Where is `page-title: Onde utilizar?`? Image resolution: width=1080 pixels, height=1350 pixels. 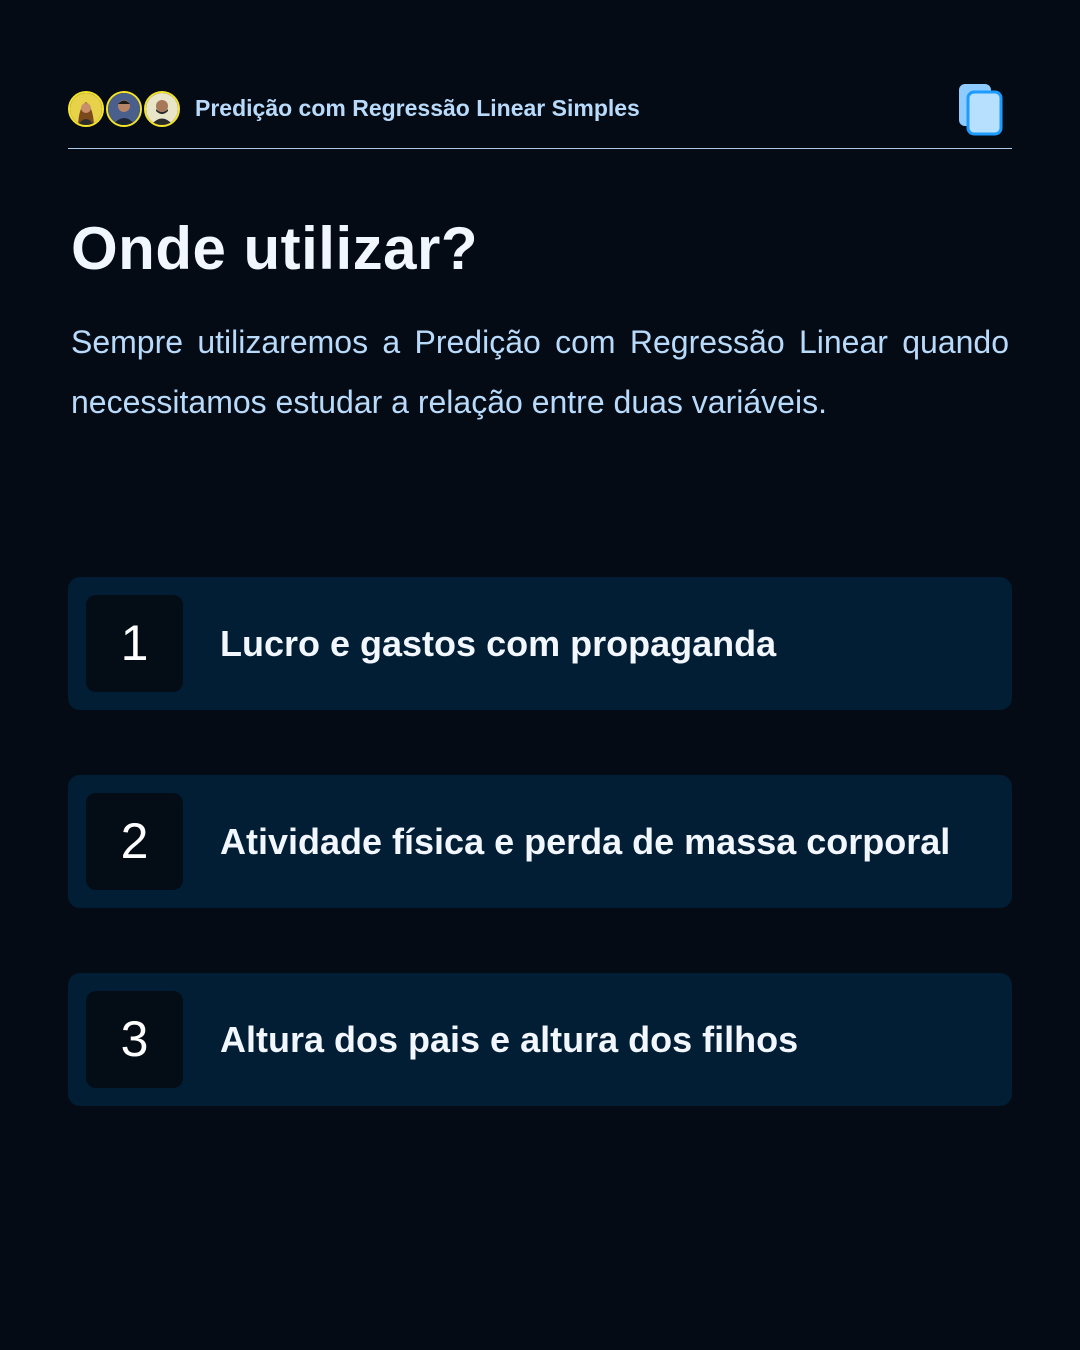
page-title: Onde utilizar? is located at coordinates (275, 248).